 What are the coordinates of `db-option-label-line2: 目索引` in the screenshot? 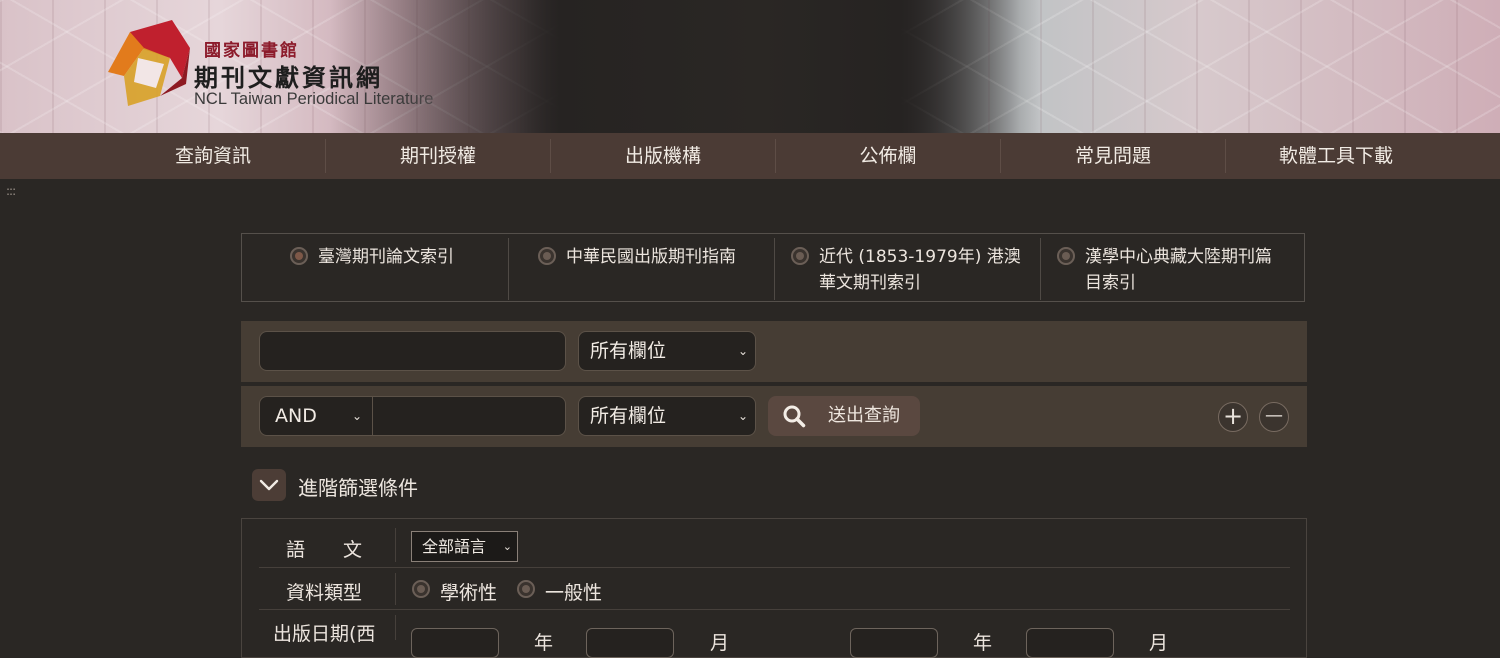 It's located at (1110, 283).